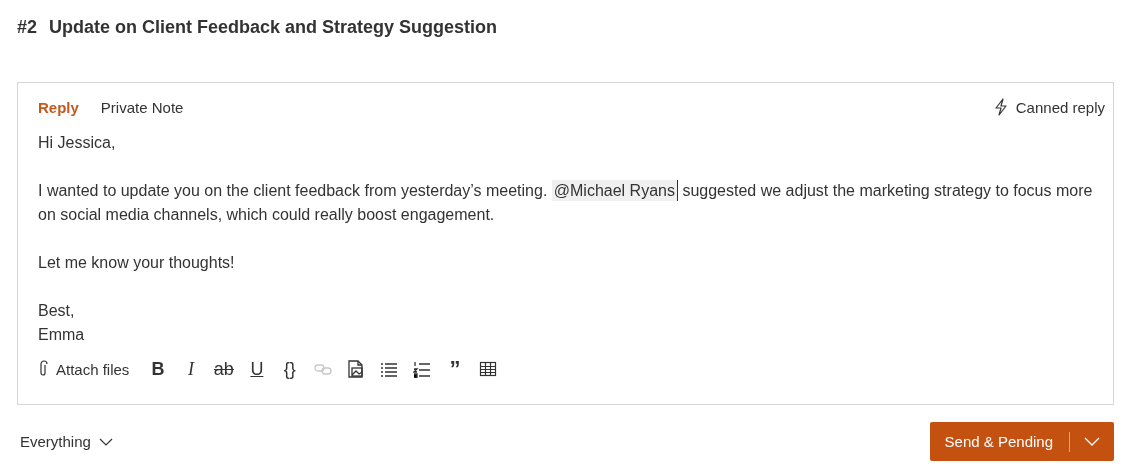 The width and height of the screenshot is (1130, 476). What do you see at coordinates (614, 190) in the screenshot?
I see `mention-tag: @Michael Ryans` at bounding box center [614, 190].